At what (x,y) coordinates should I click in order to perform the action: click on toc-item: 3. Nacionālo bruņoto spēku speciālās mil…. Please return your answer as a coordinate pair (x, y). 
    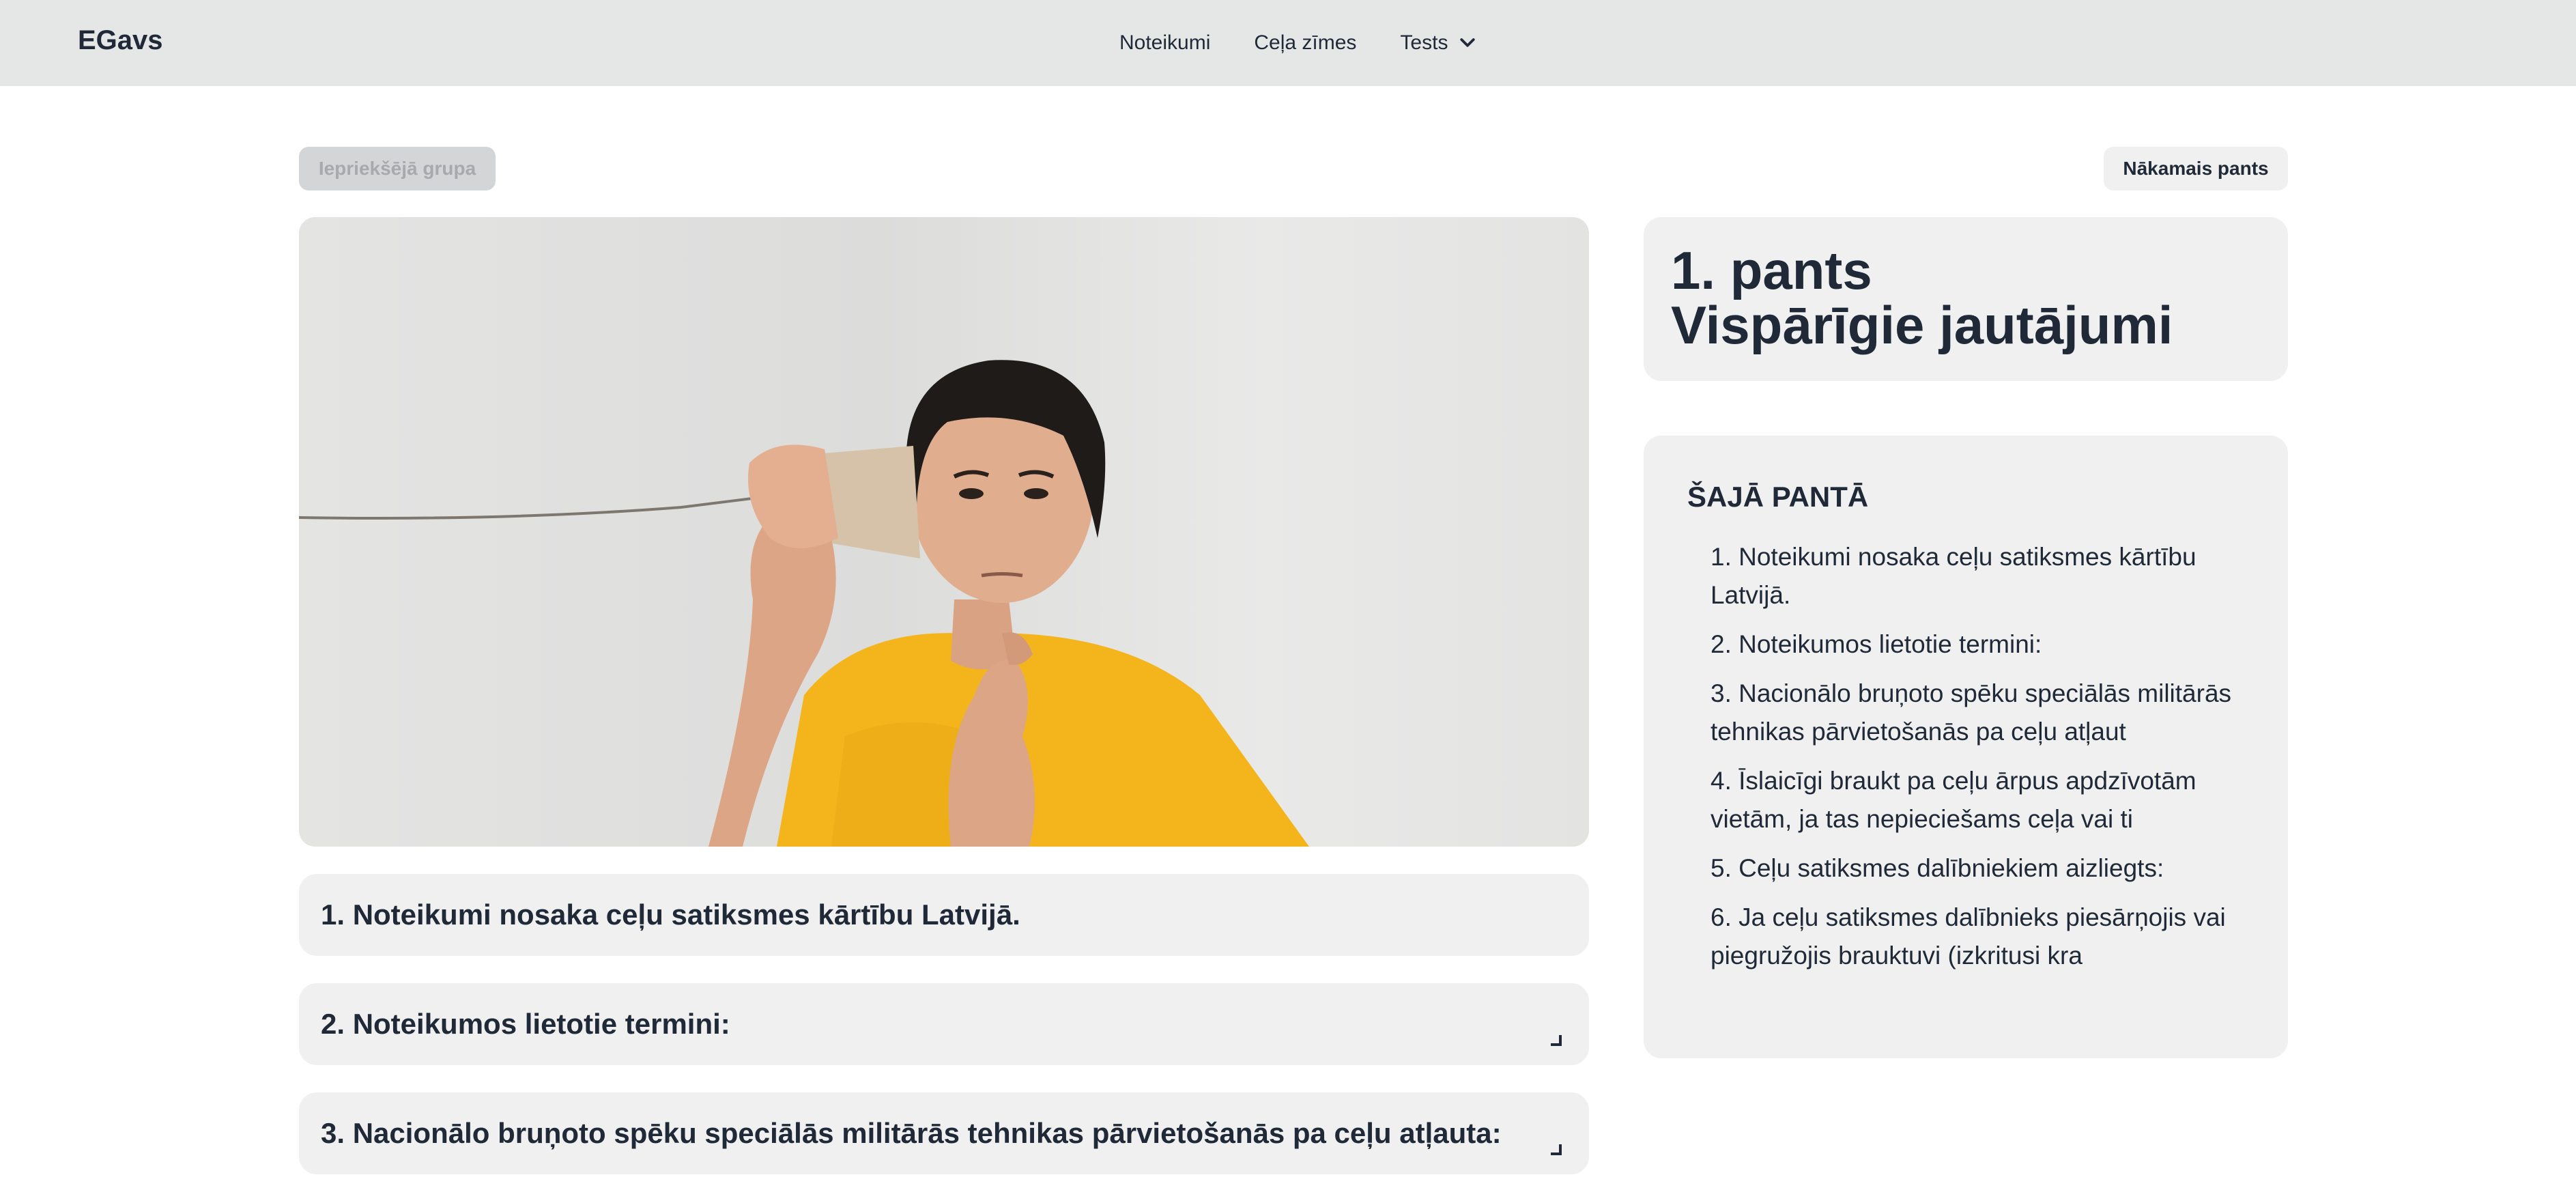
    Looking at the image, I should click on (1977, 713).